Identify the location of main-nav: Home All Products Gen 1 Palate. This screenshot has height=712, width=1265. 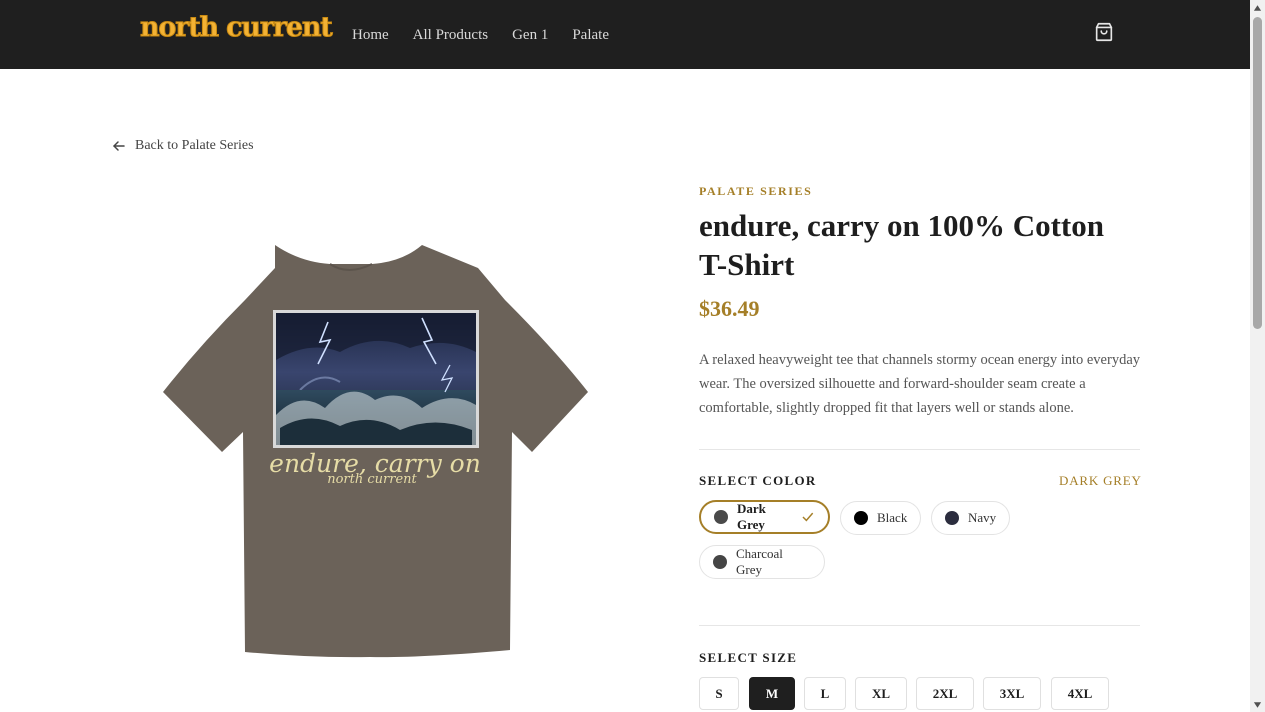
(492, 35).